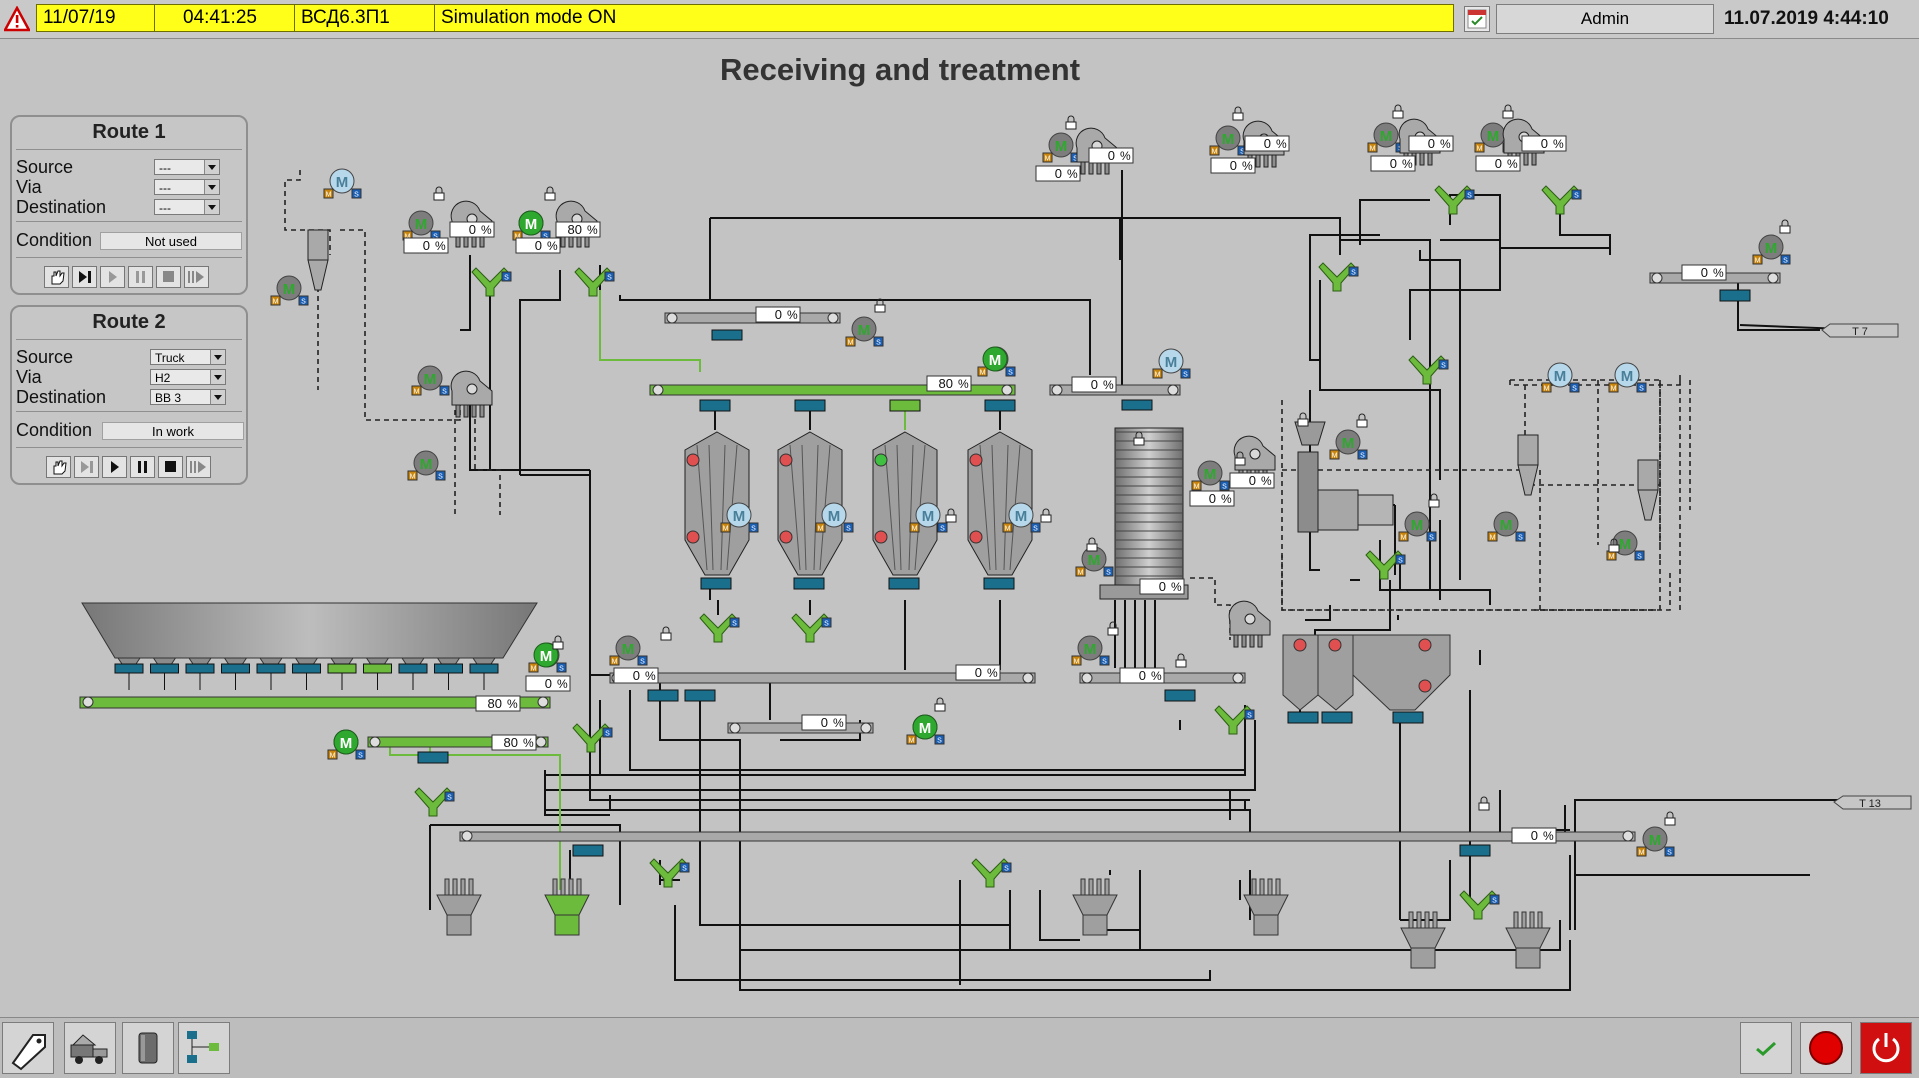 This screenshot has height=1078, width=1919. I want to click on route-1-manual-button, so click(56, 277).